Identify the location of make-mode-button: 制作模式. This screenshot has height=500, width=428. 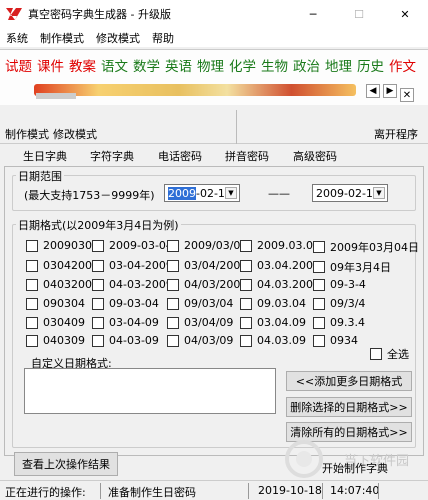
(27, 134).